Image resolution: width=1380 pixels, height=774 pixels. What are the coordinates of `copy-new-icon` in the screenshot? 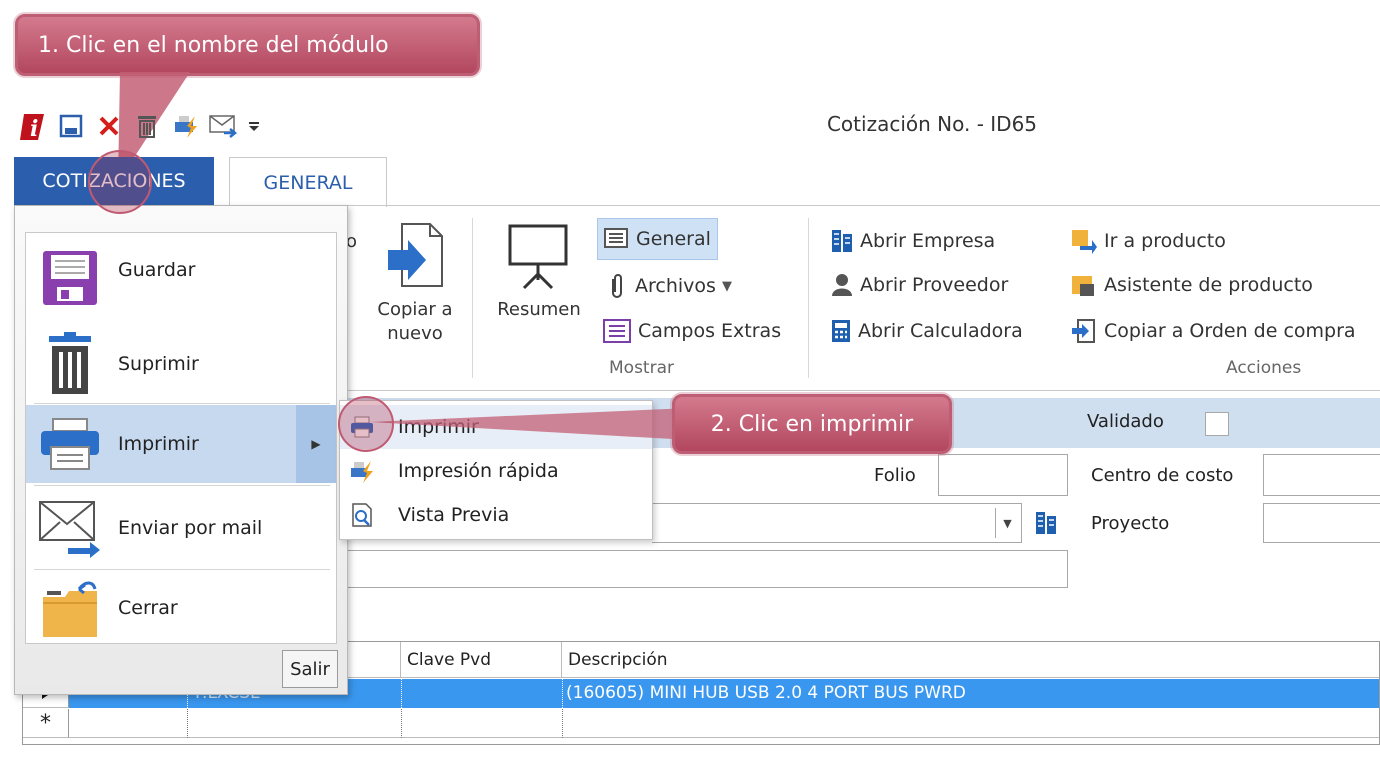 It's located at (415, 255).